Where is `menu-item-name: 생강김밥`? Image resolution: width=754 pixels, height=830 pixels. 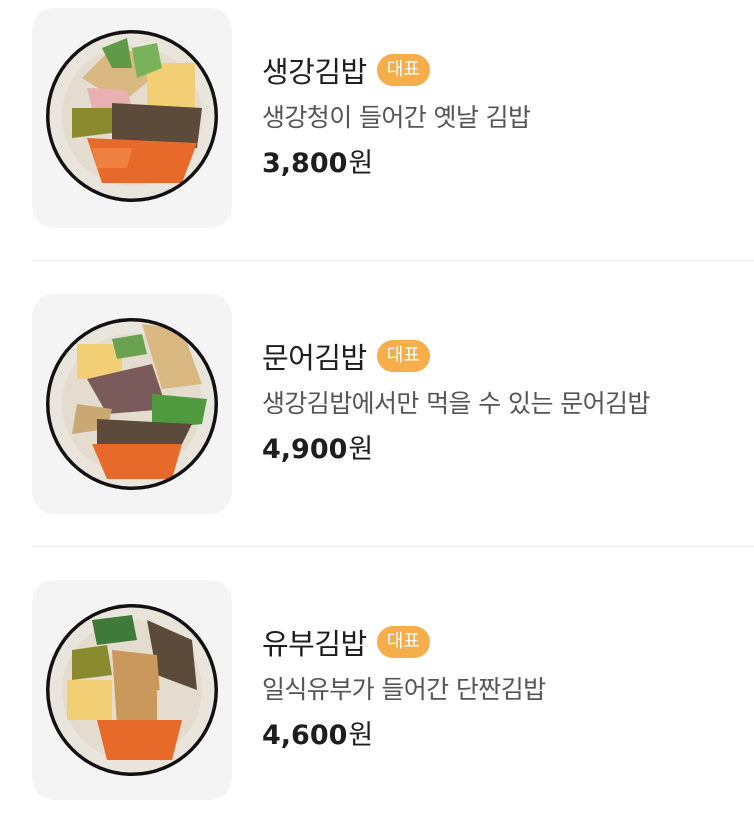
menu-item-name: 생강김밥 is located at coordinates (314, 72).